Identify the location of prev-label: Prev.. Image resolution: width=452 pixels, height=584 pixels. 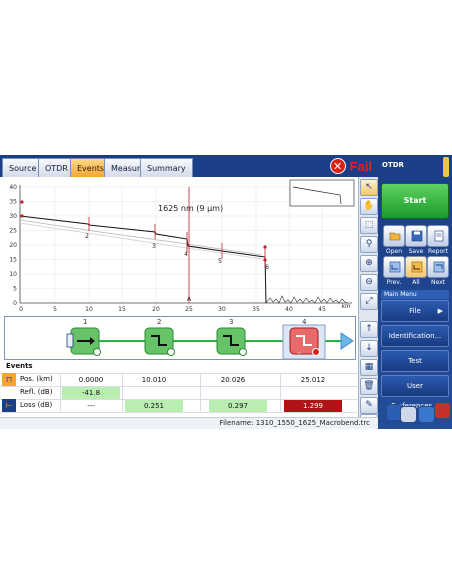
(394, 282).